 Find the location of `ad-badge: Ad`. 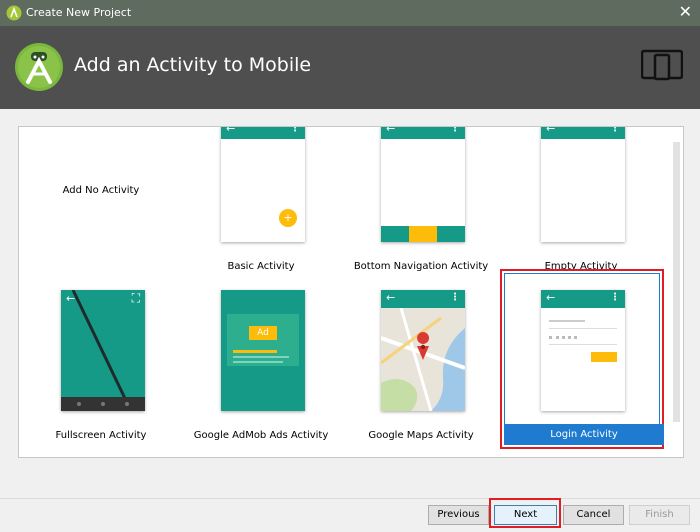

ad-badge: Ad is located at coordinates (263, 333).